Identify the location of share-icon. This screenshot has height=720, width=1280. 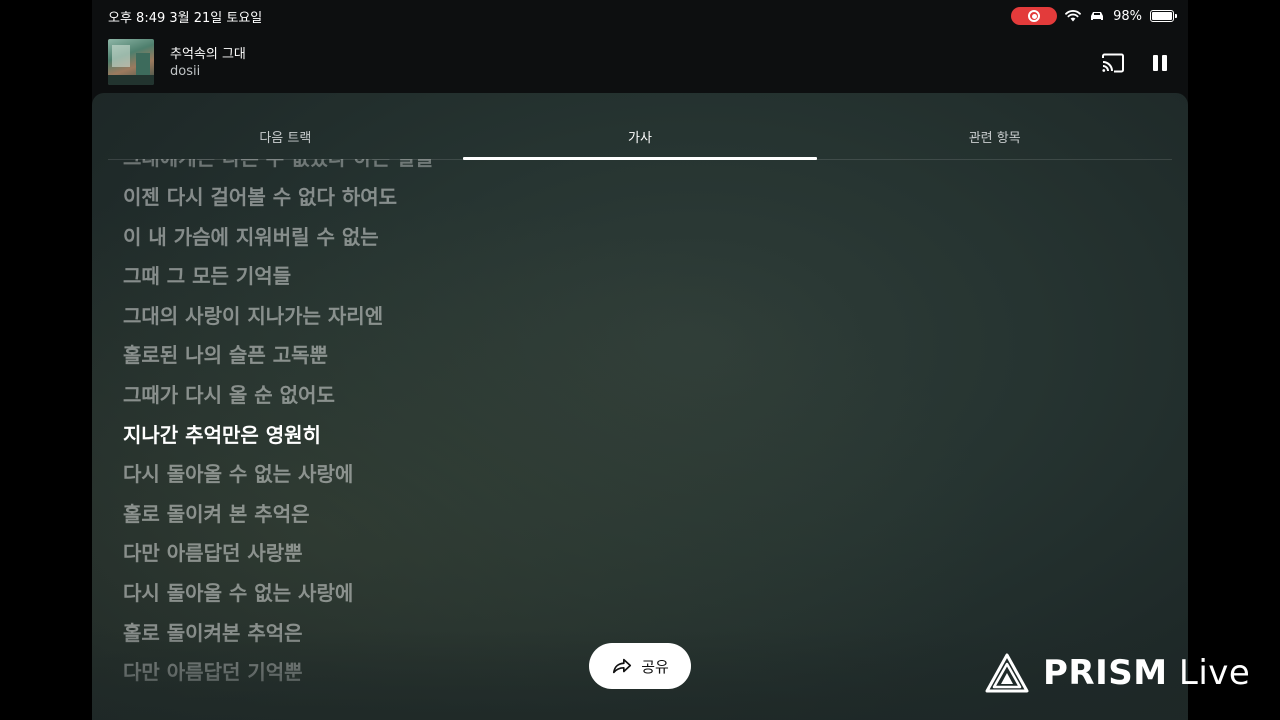
(622, 666).